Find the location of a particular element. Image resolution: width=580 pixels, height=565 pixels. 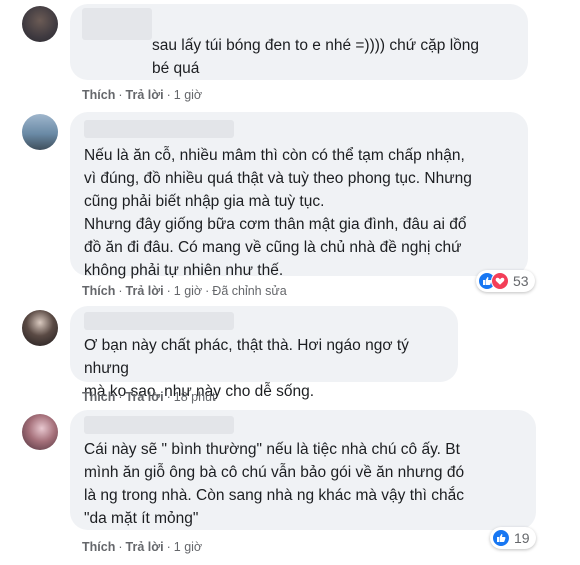

reaction-count: 53 is located at coordinates (521, 281).